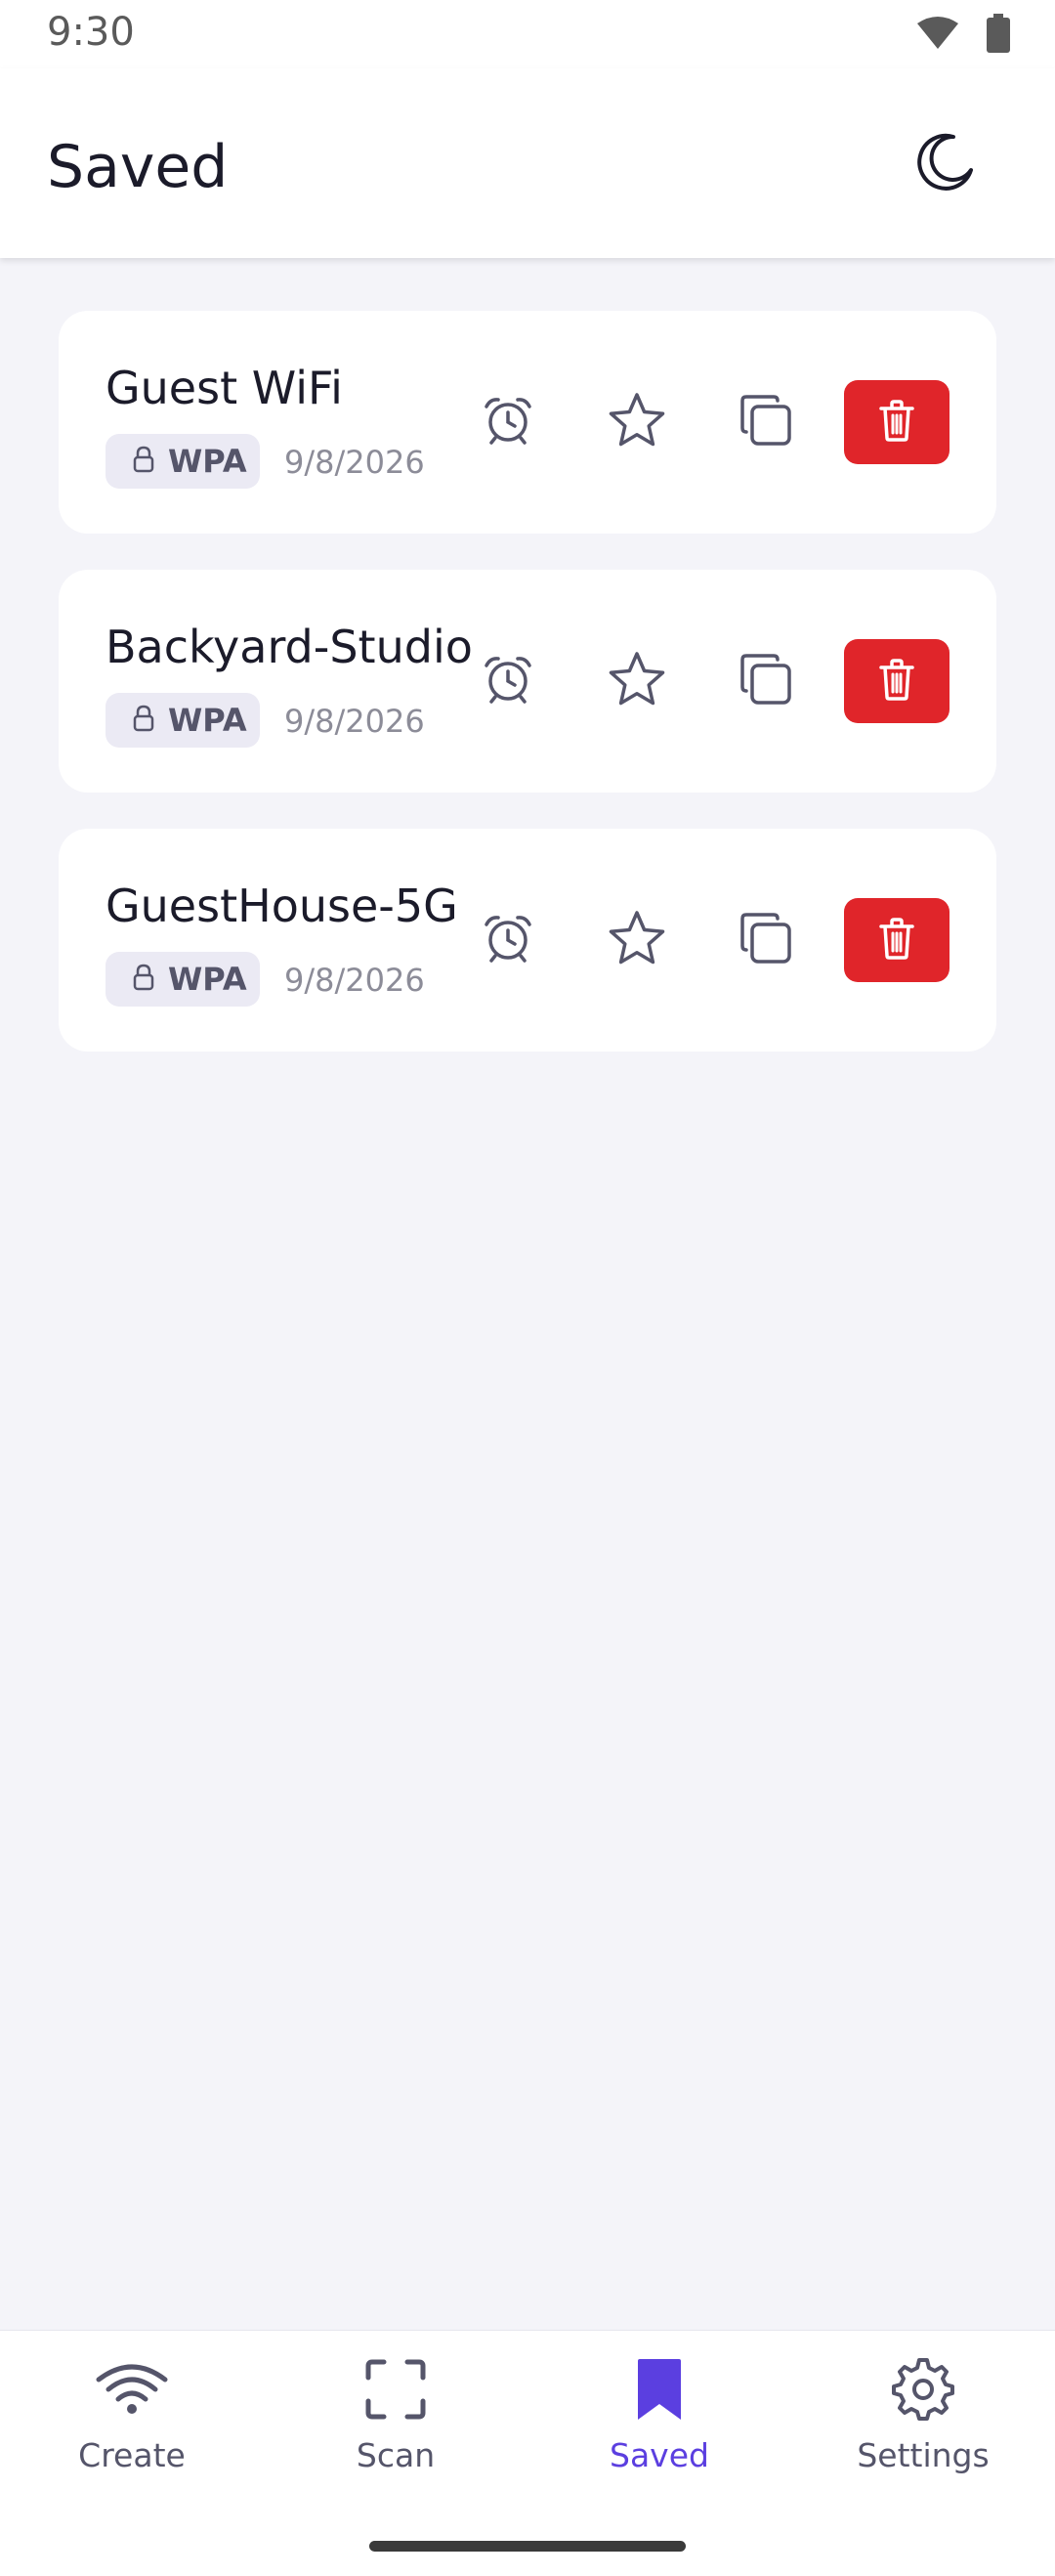 The image size is (1055, 2576). I want to click on moon-icon, so click(945, 164).